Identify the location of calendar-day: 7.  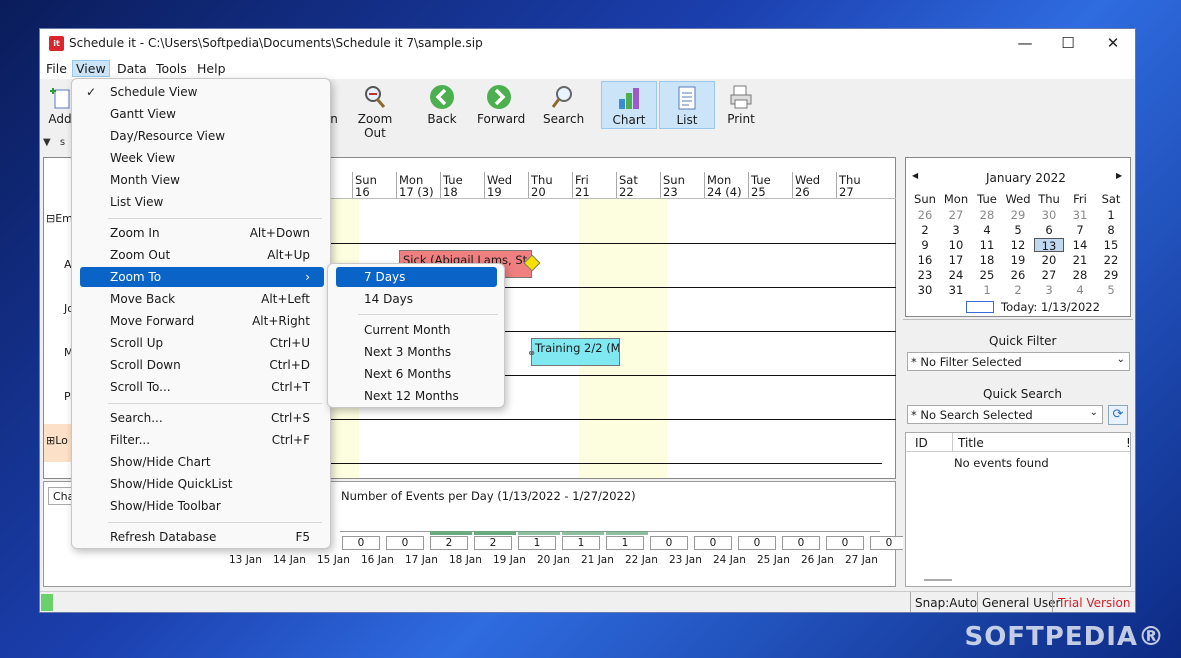
(1080, 230).